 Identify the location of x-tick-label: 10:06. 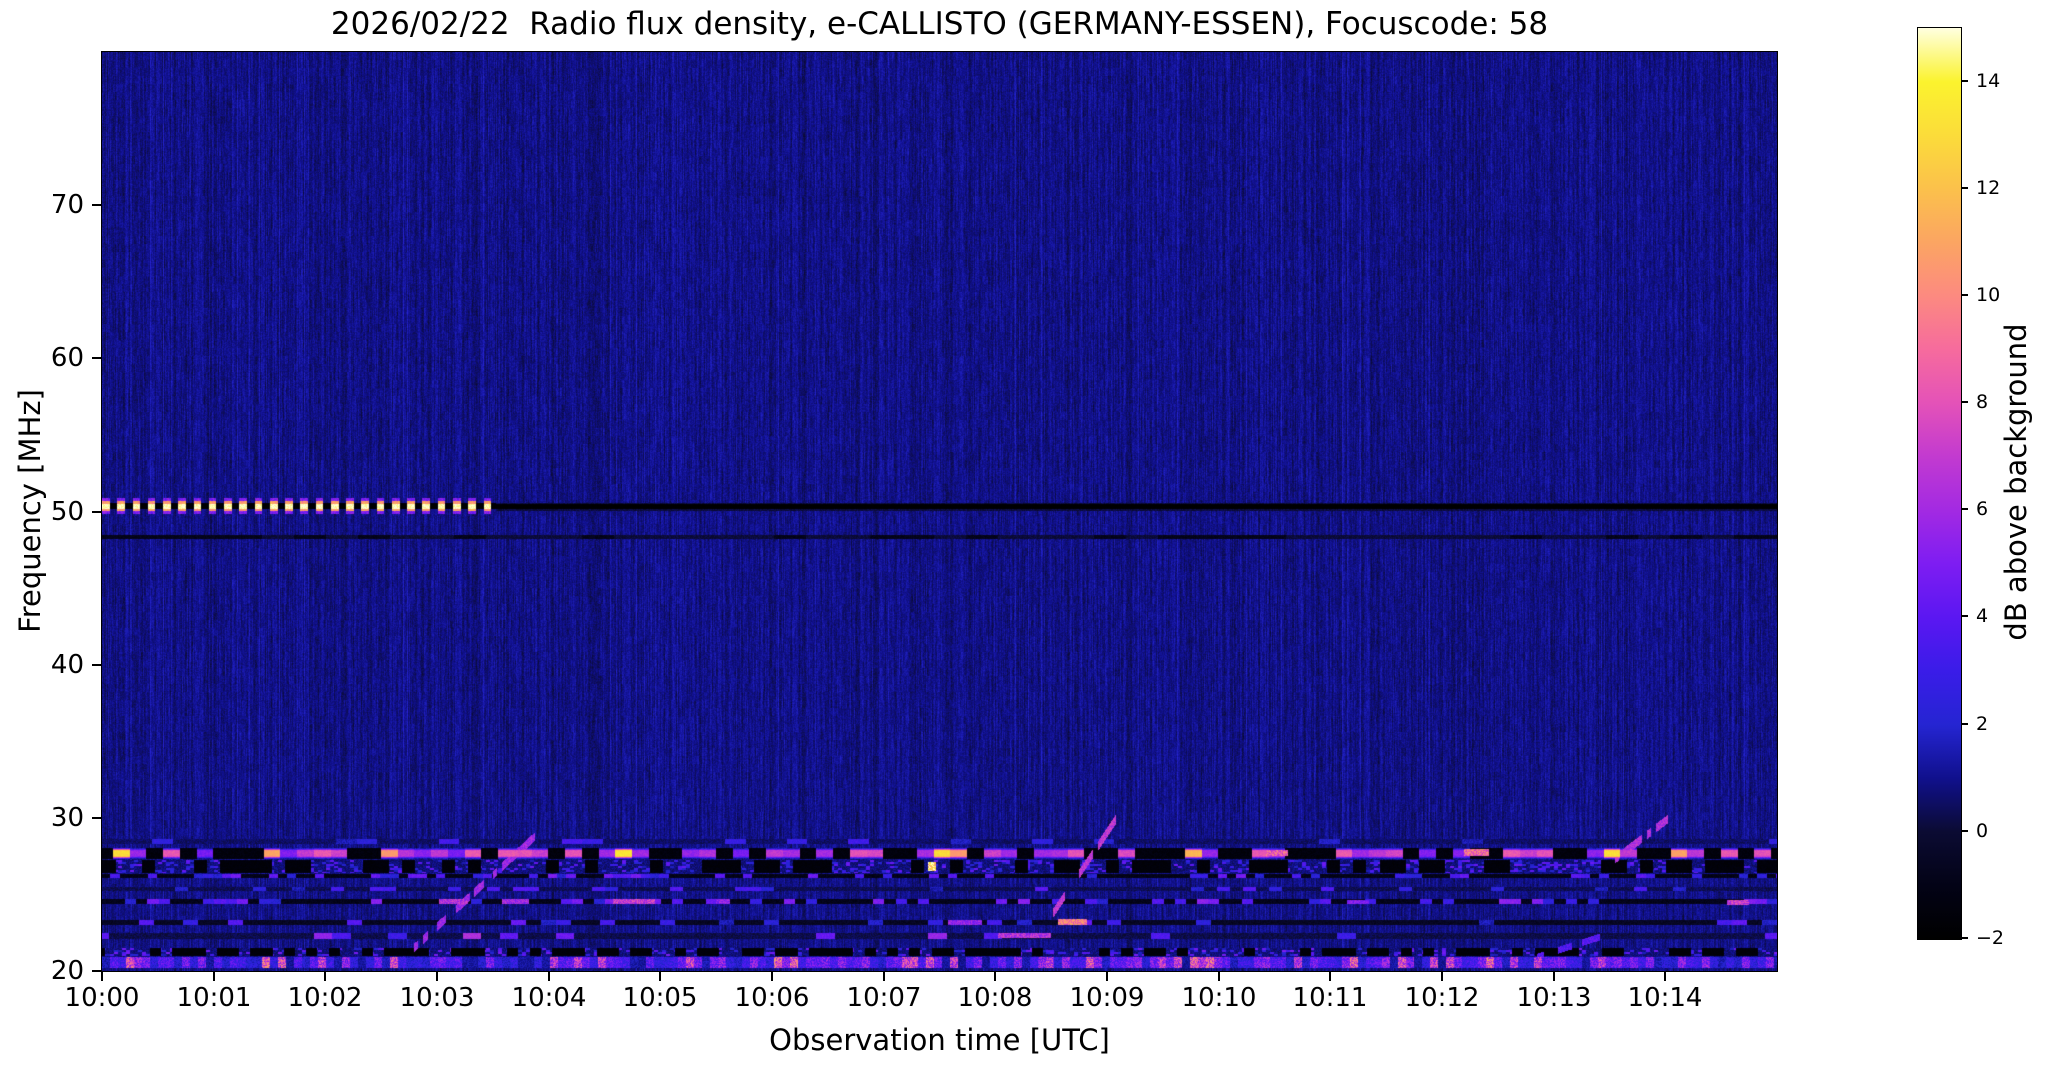
(772, 998).